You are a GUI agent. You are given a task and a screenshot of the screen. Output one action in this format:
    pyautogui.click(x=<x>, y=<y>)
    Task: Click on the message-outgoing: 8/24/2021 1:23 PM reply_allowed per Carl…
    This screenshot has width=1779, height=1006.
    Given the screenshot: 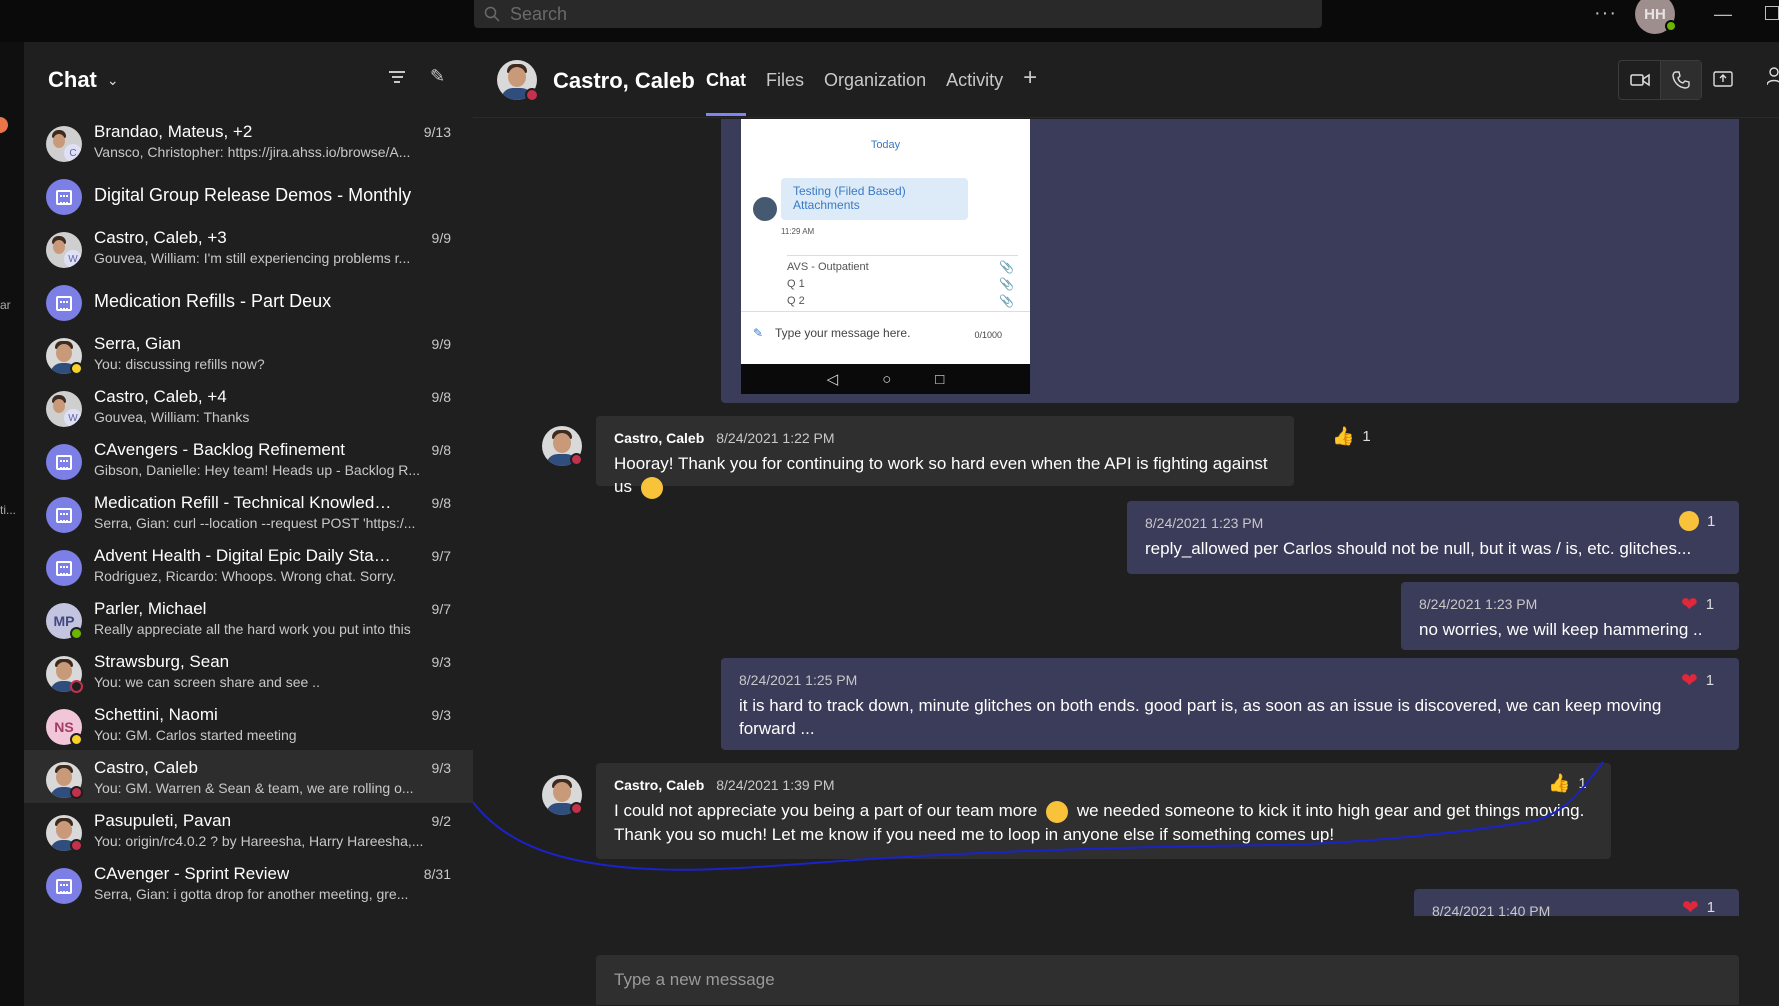 What is the action you would take?
    pyautogui.click(x=1433, y=537)
    